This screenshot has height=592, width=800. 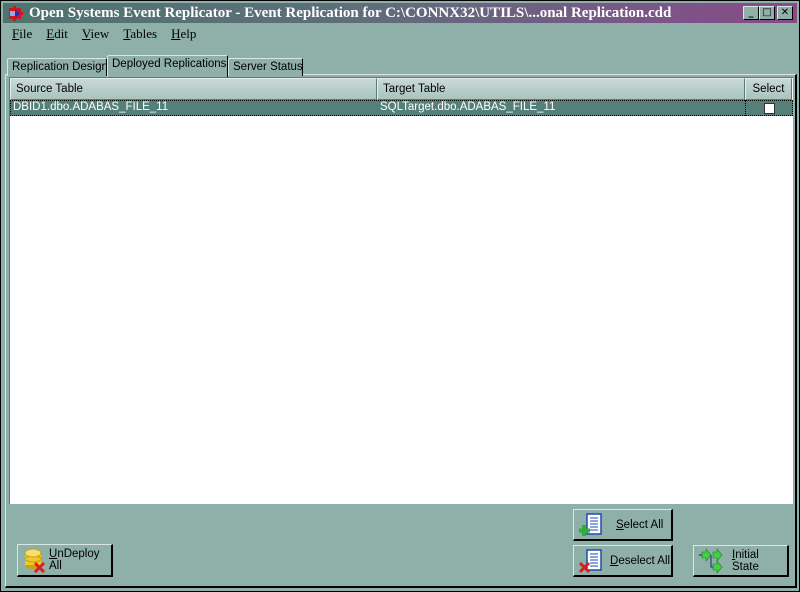 I want to click on source-table-cell: DBID1.dbo.ADABAS_FILE_11, so click(x=193, y=108).